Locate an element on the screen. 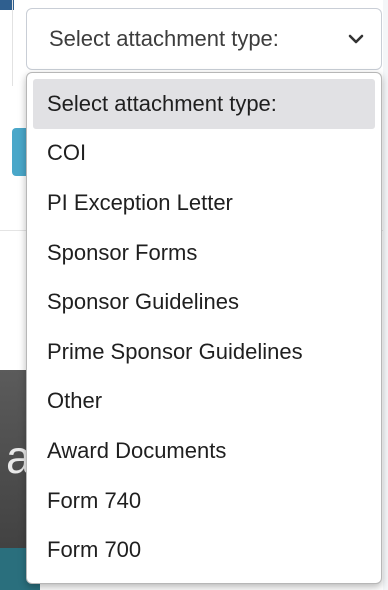 The height and width of the screenshot is (590, 388). attachment-type-select: Select attachment type: is located at coordinates (204, 39).